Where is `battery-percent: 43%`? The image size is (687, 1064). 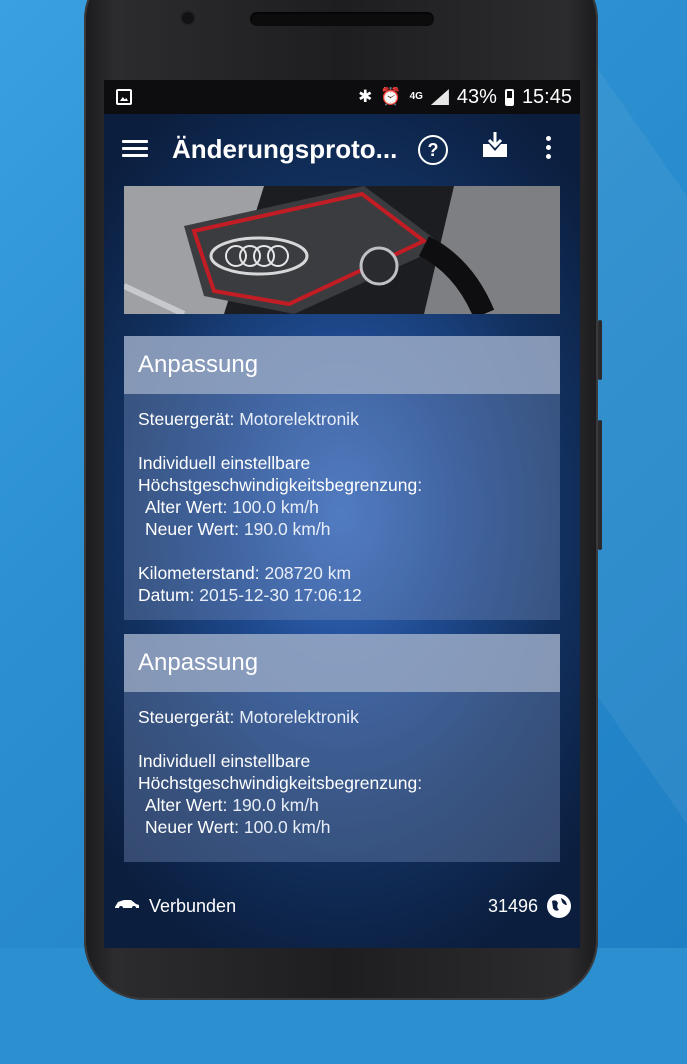
battery-percent: 43% is located at coordinates (476, 96).